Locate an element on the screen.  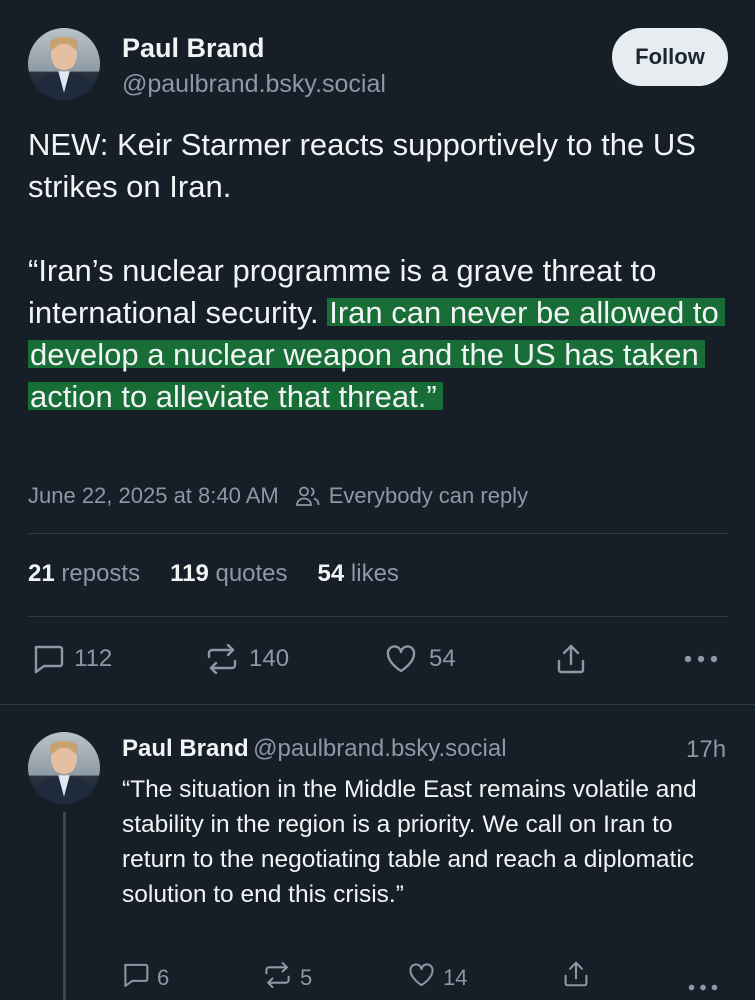
reply-more-options-button is located at coordinates (703, 985).